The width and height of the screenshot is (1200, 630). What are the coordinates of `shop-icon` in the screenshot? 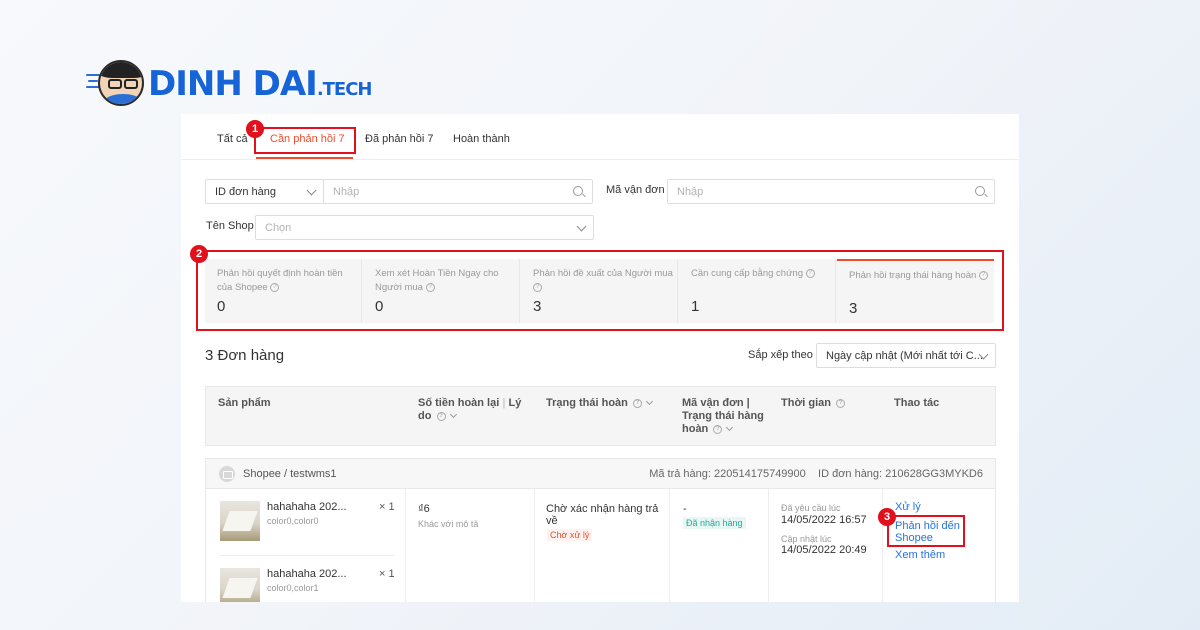 It's located at (227, 474).